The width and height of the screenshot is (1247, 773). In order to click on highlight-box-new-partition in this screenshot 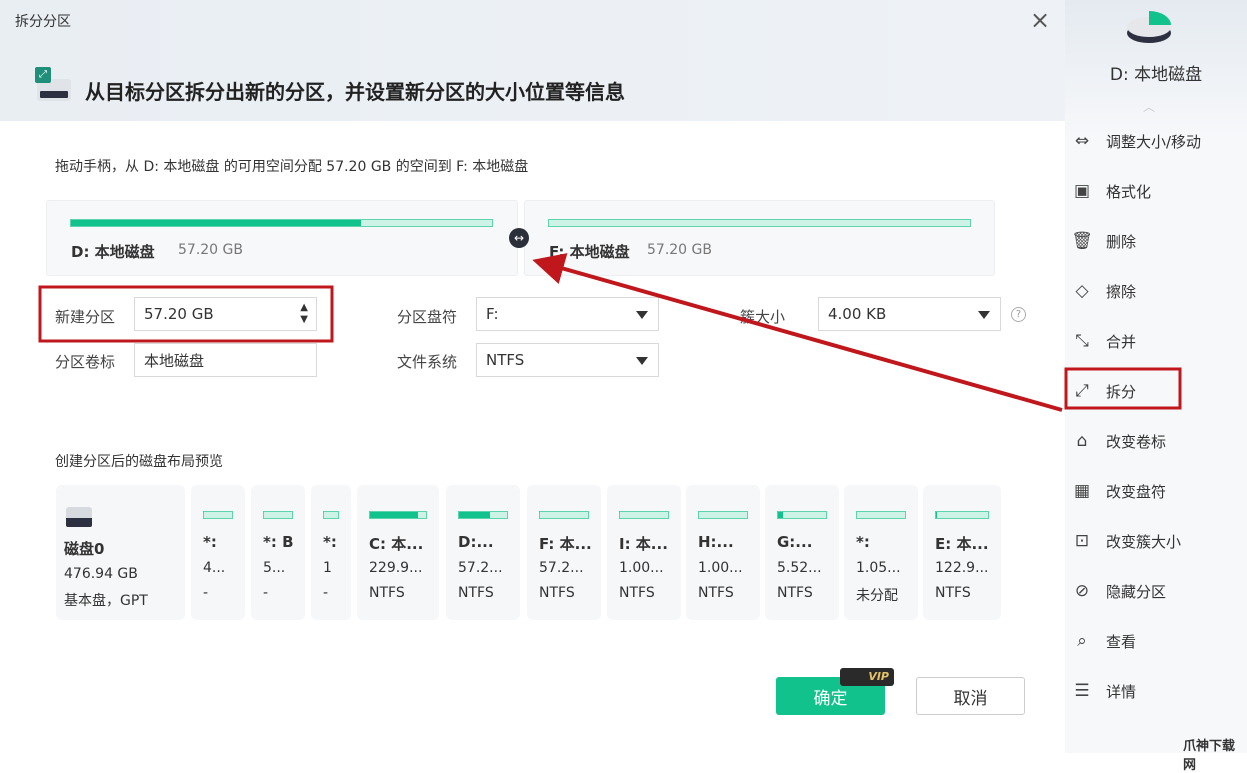, I will do `click(186, 314)`.